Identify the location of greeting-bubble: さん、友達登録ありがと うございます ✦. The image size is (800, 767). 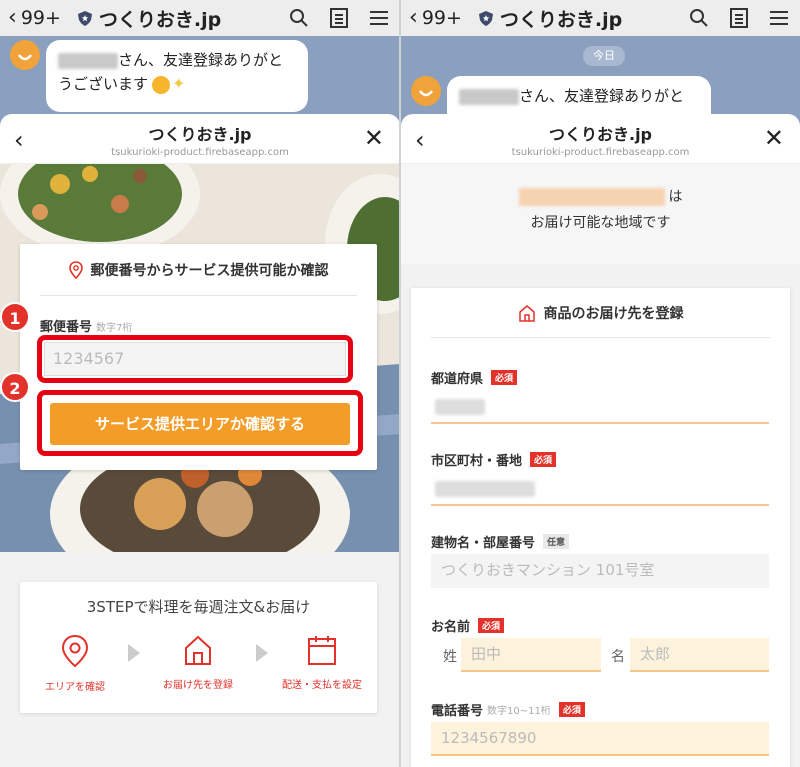
(177, 76).